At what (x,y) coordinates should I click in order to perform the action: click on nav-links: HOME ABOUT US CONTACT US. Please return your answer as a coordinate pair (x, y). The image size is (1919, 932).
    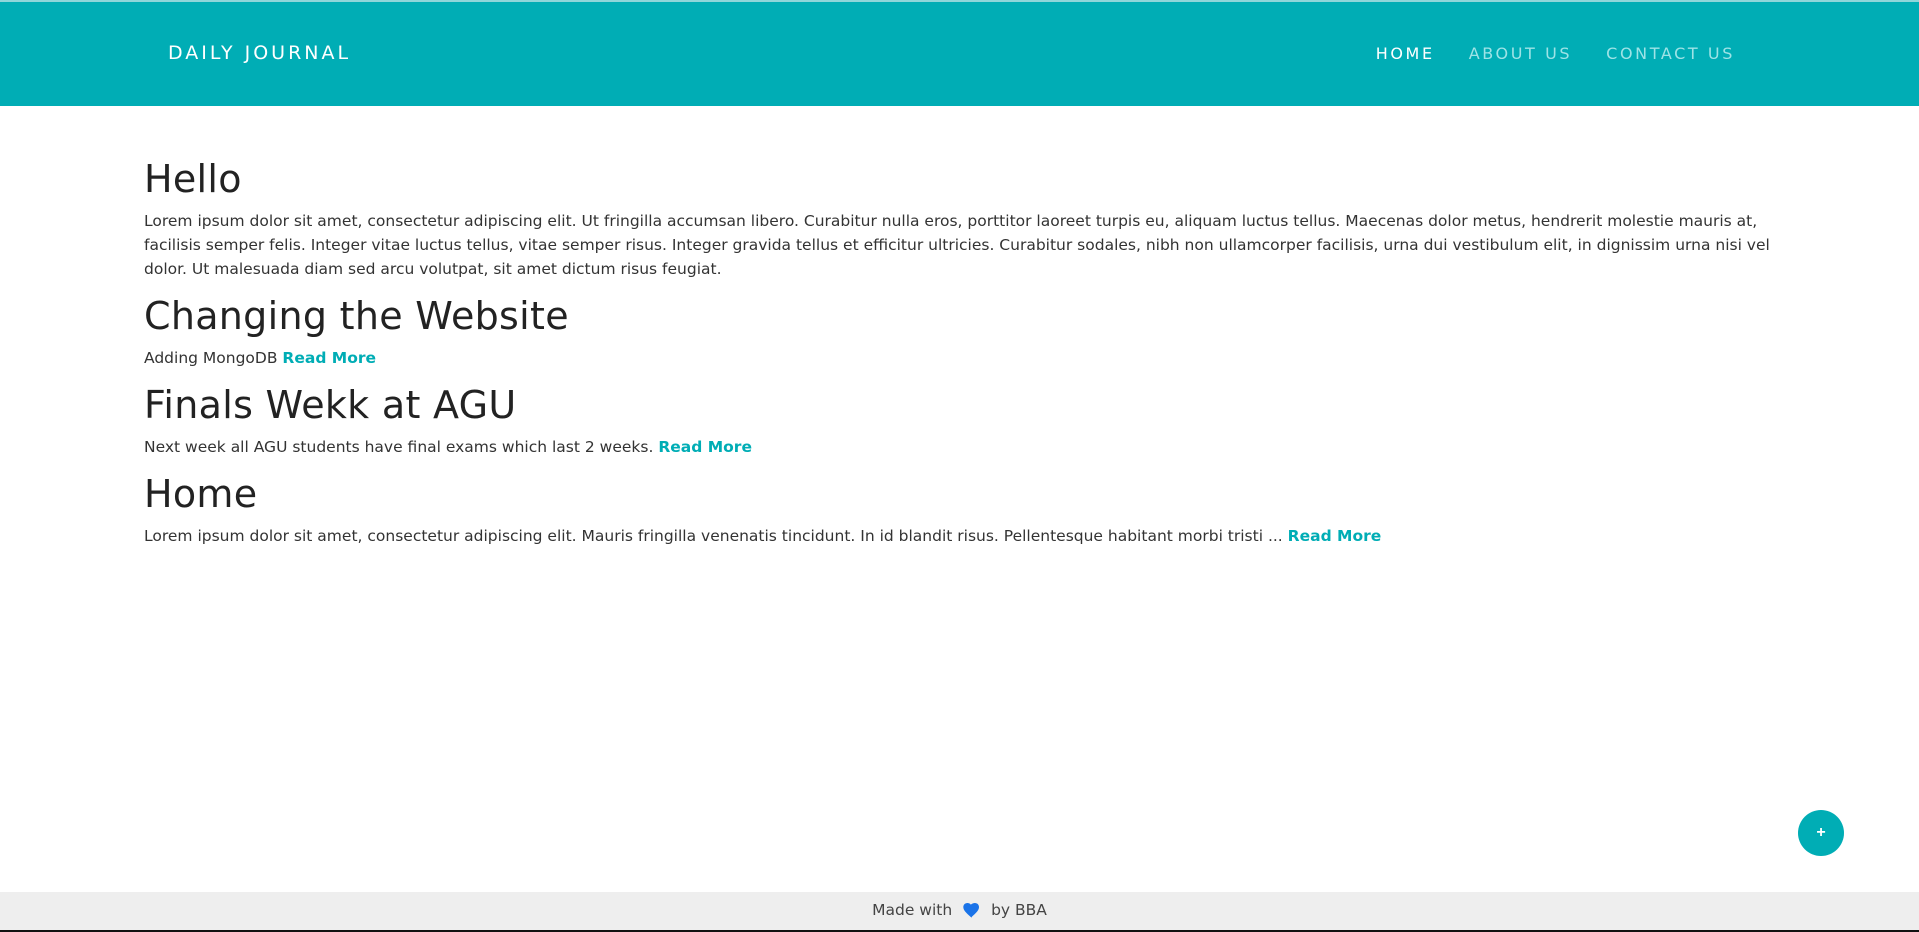
    Looking at the image, I should click on (1538, 53).